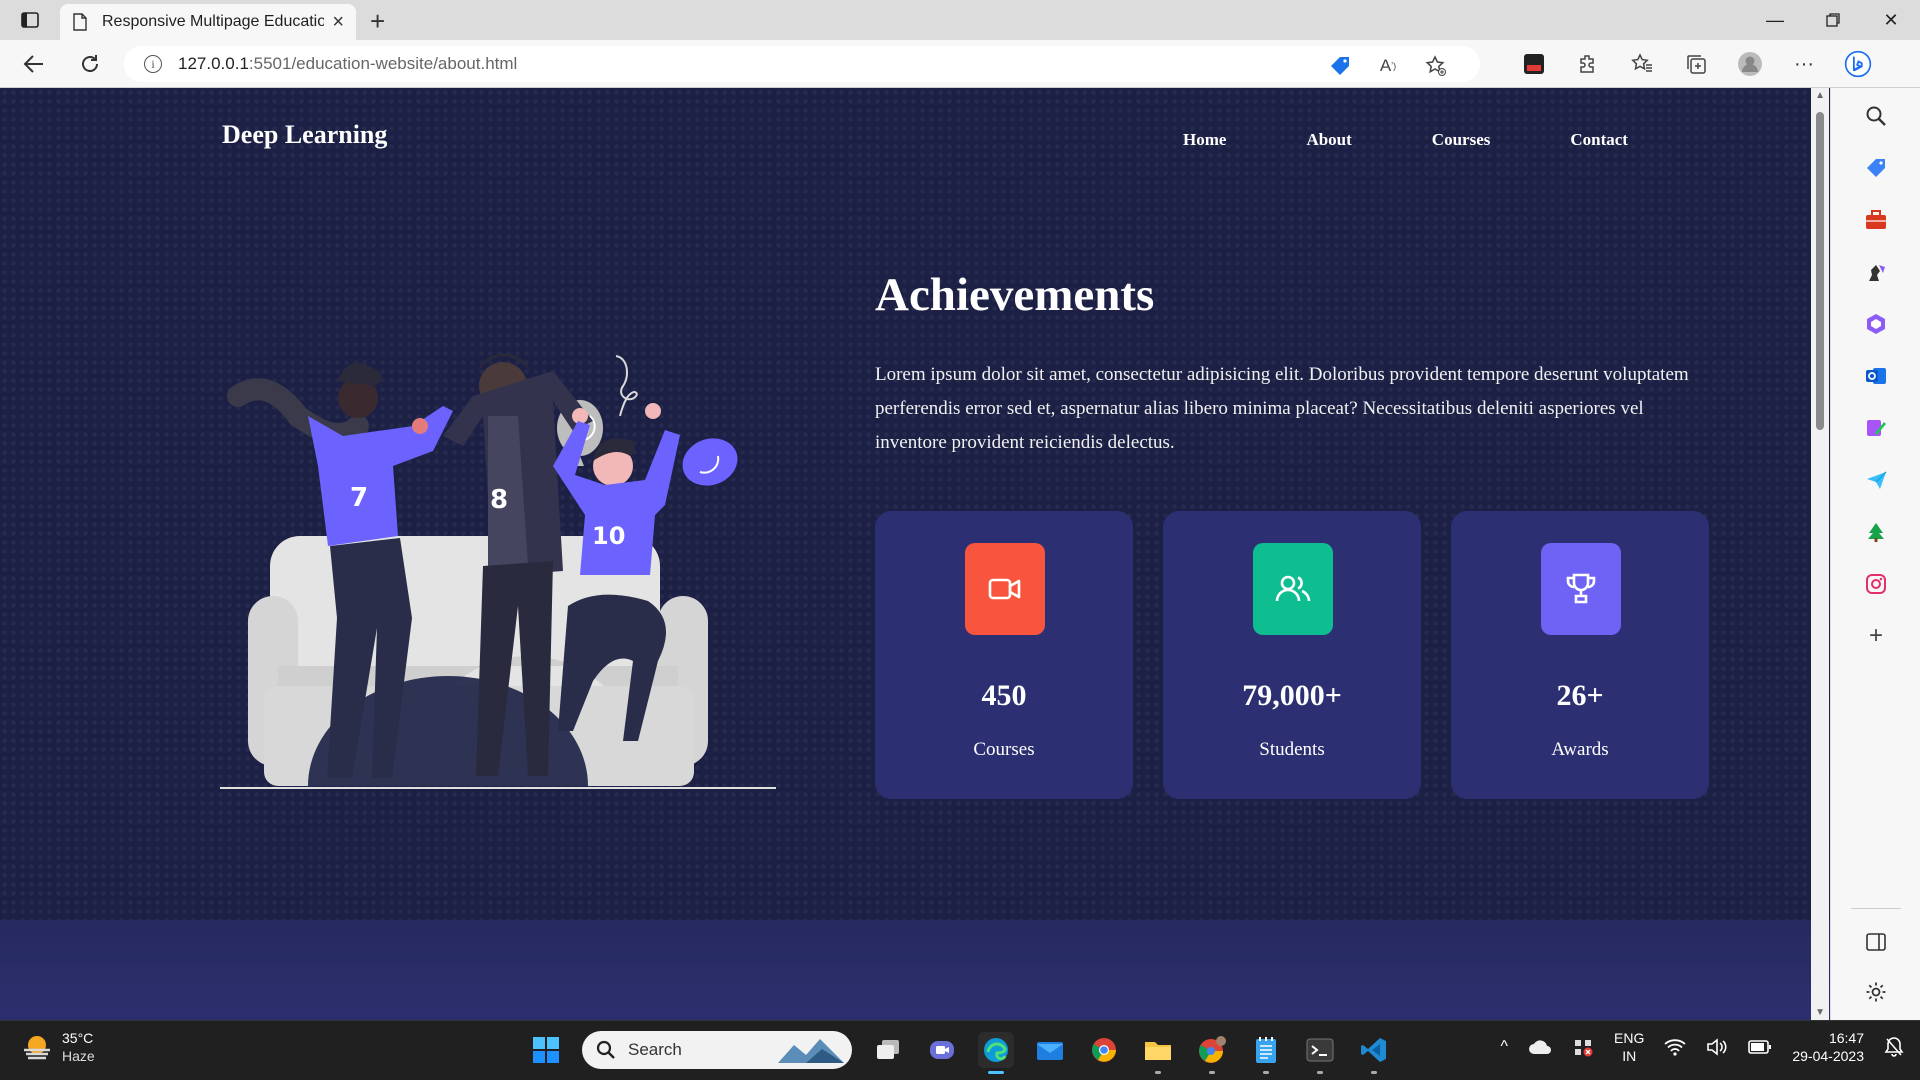 The height and width of the screenshot is (1080, 1920). Describe the element at coordinates (1534, 64) in the screenshot. I see `extension-offer-icon` at that location.